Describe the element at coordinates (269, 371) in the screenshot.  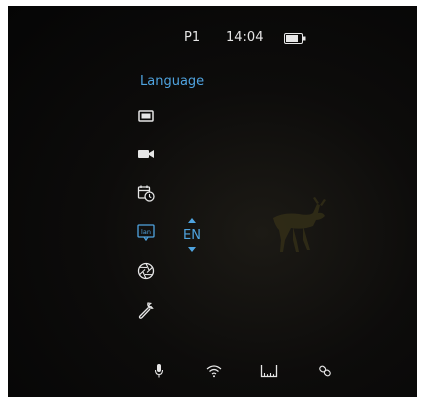
I see `ruler-icon` at that location.